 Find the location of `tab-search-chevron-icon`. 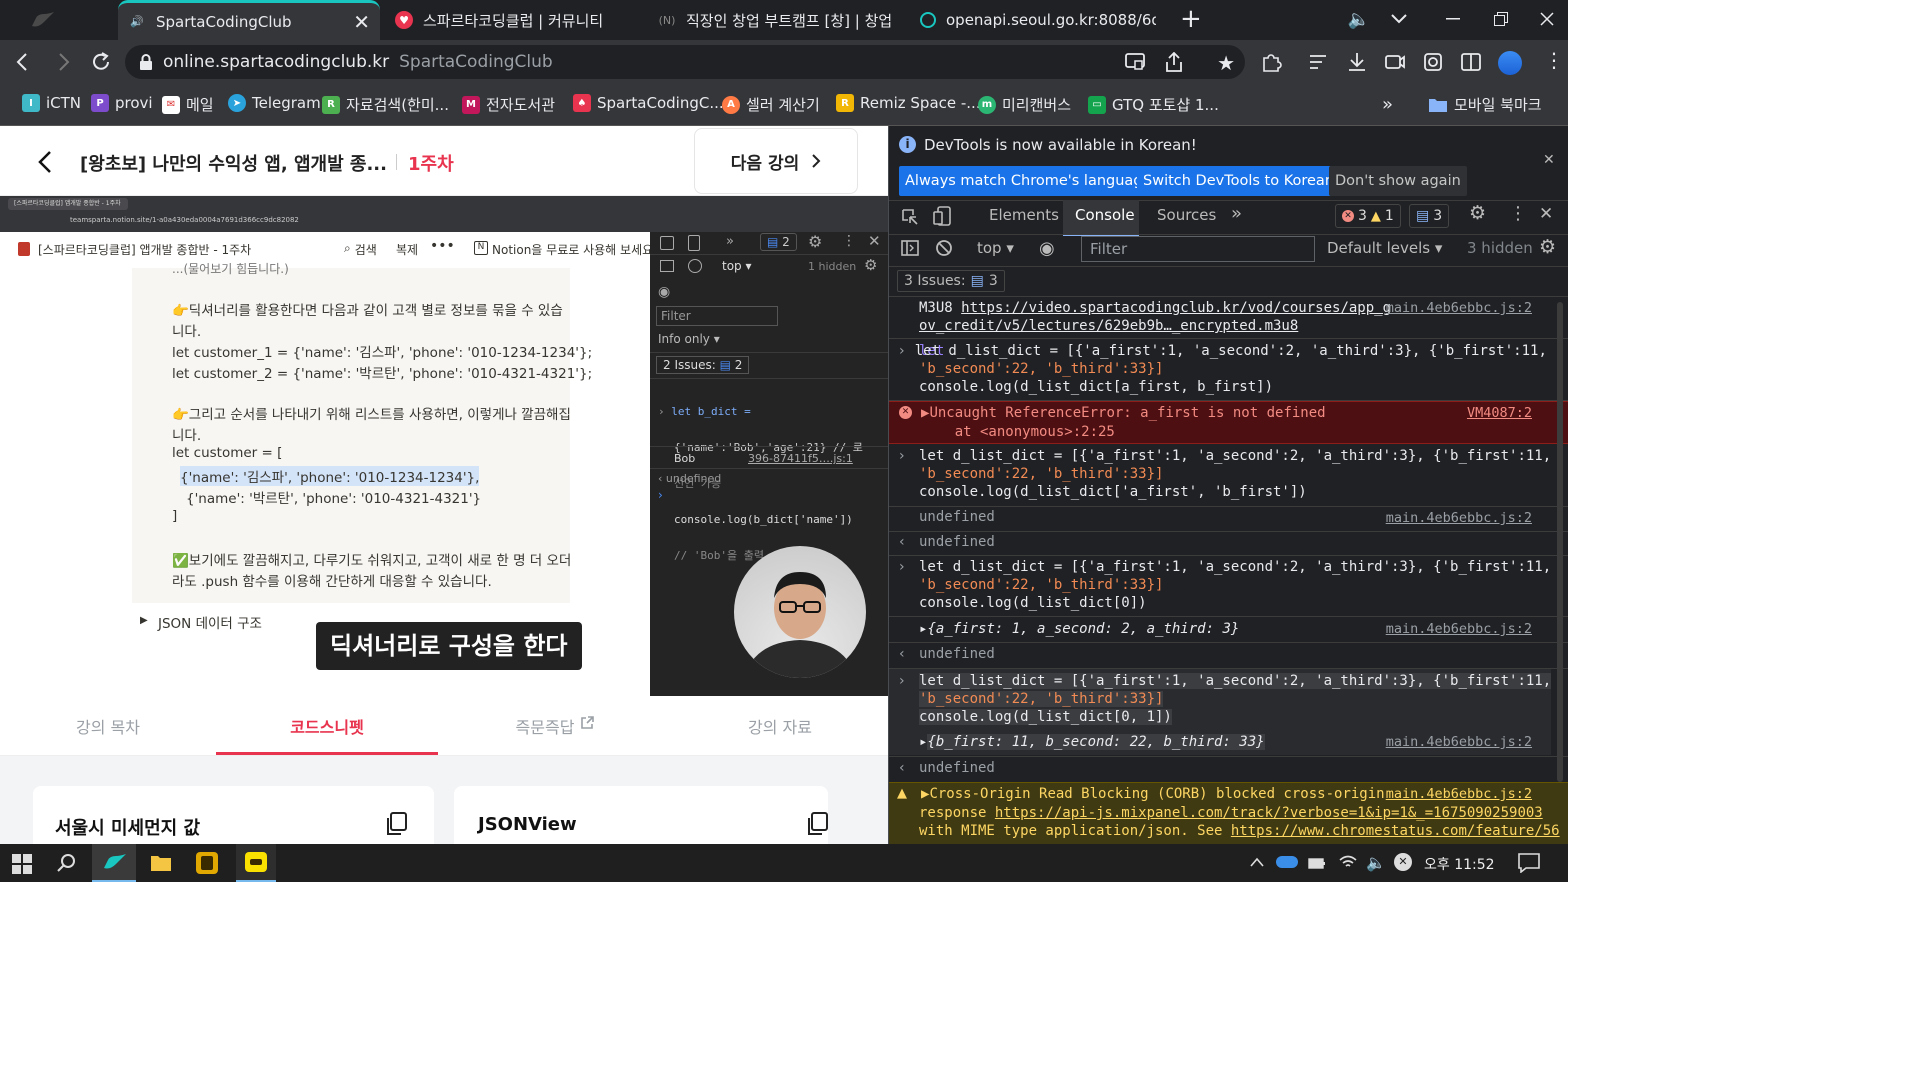

tab-search-chevron-icon is located at coordinates (1399, 19).